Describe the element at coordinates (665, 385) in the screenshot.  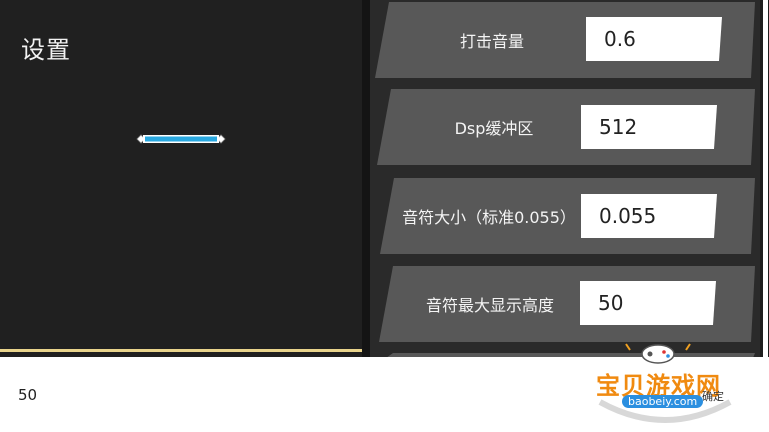
I see `watermark-logo: 宝贝游戏网 baobeiy.com 确定` at that location.